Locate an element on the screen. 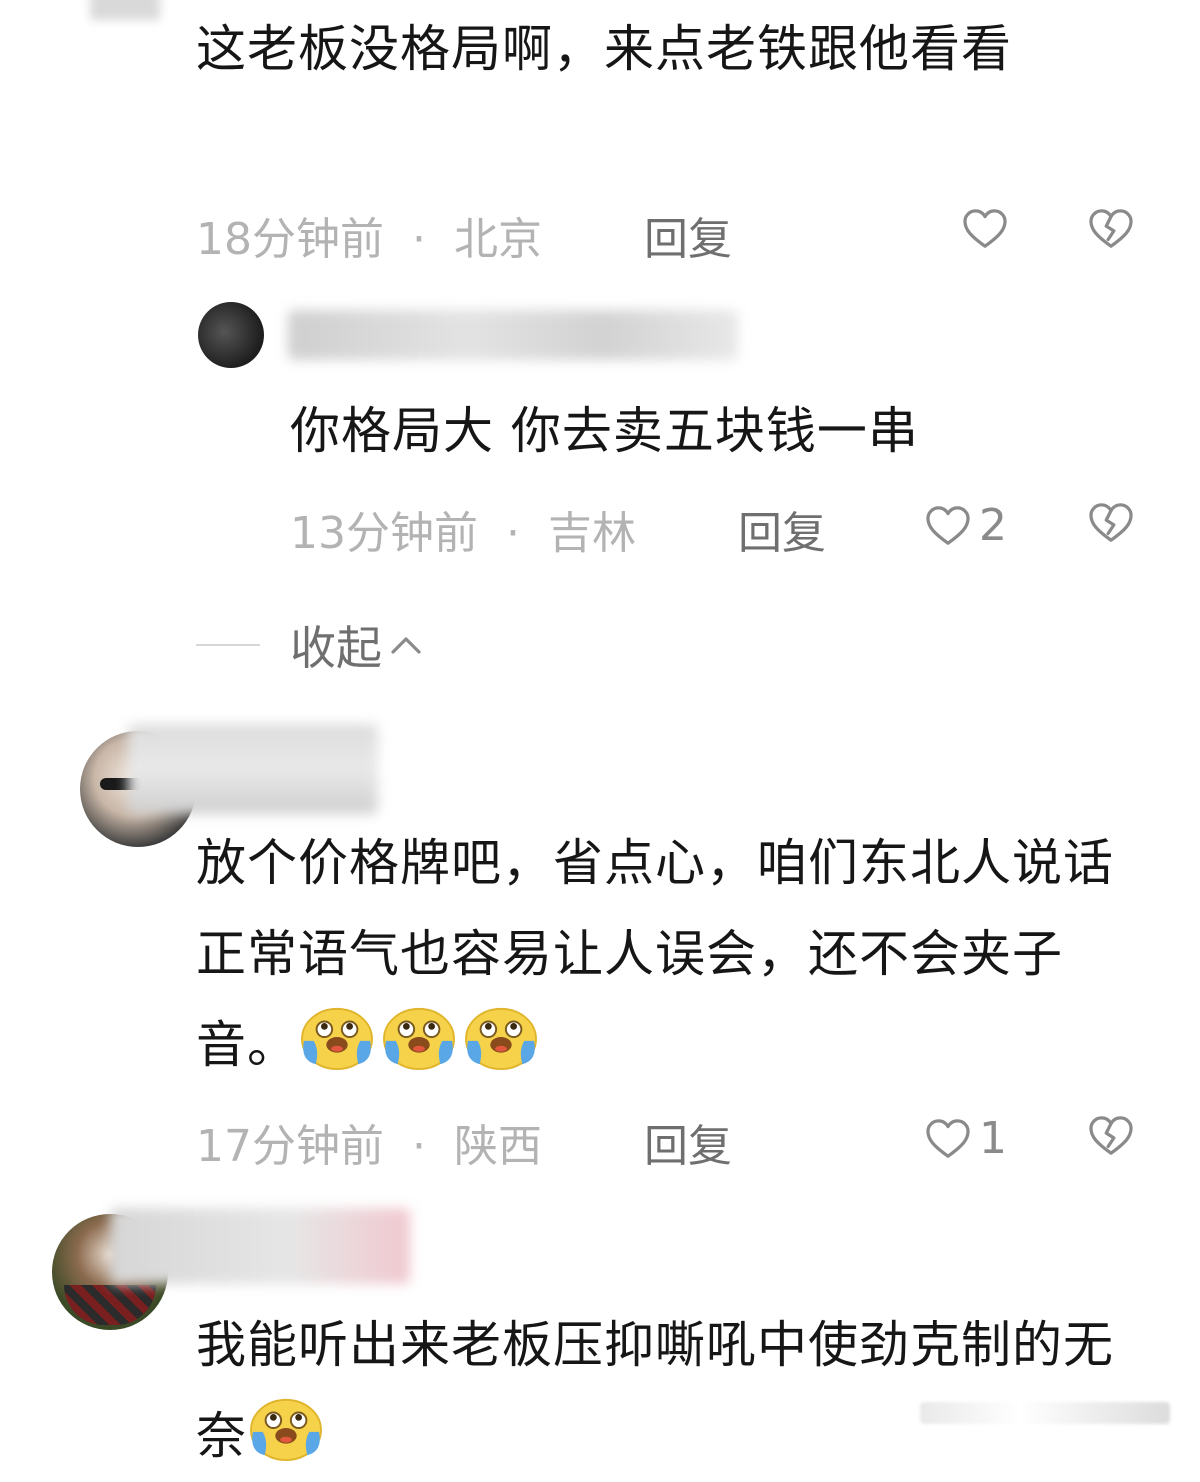 The height and width of the screenshot is (1482, 1200). comment-text: 放个价格牌吧，省点心，咱们东北人说话正常语气也容易让人误会，还不会夹子音。 is located at coordinates (676, 954).